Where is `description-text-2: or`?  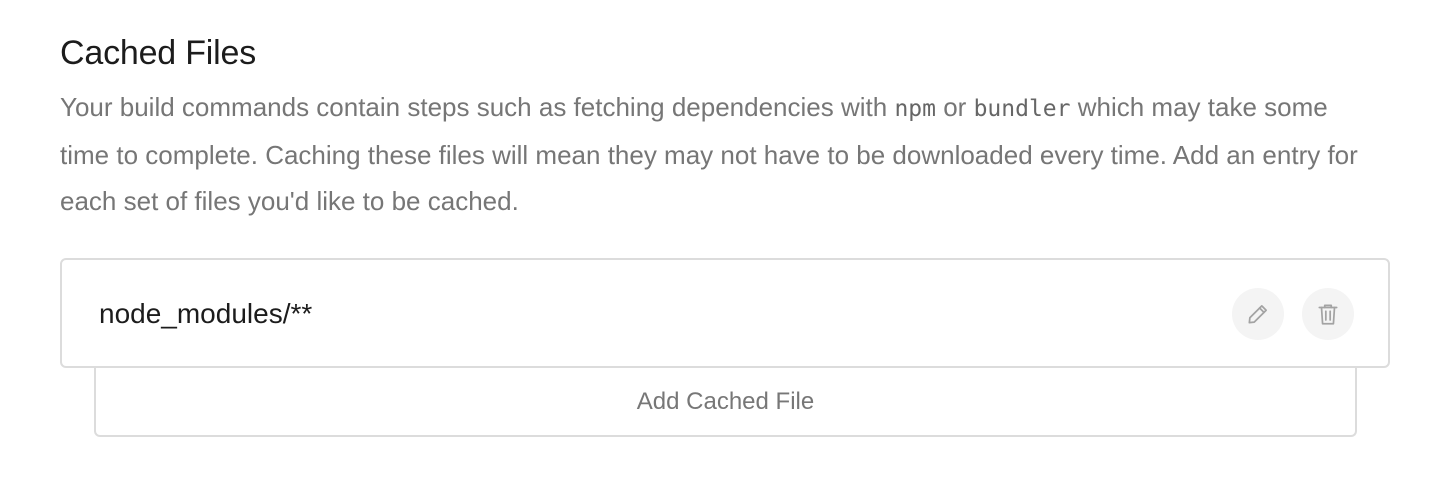 description-text-2: or is located at coordinates (954, 107).